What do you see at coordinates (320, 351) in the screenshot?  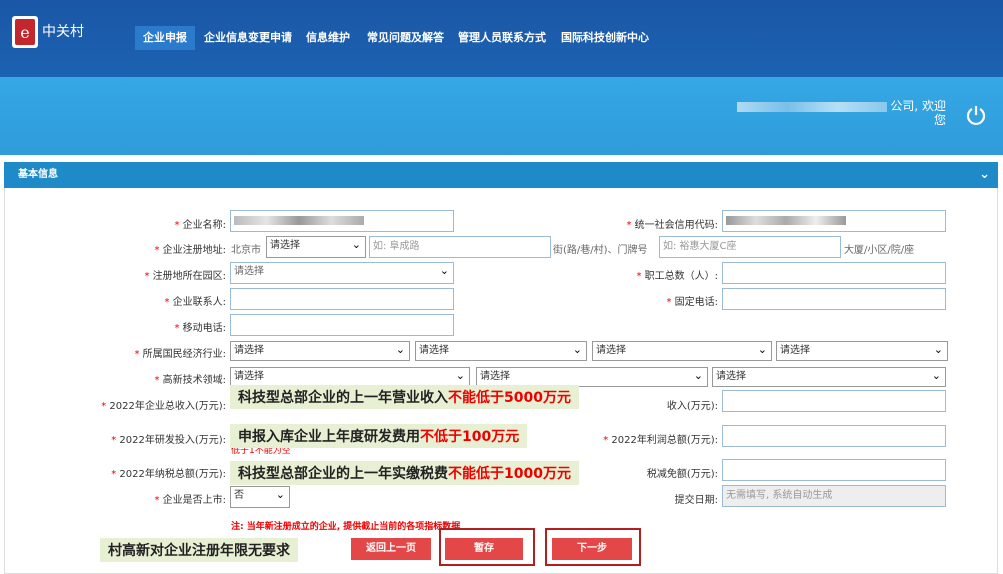 I see `industry-select-1: 请选择 ⌄` at bounding box center [320, 351].